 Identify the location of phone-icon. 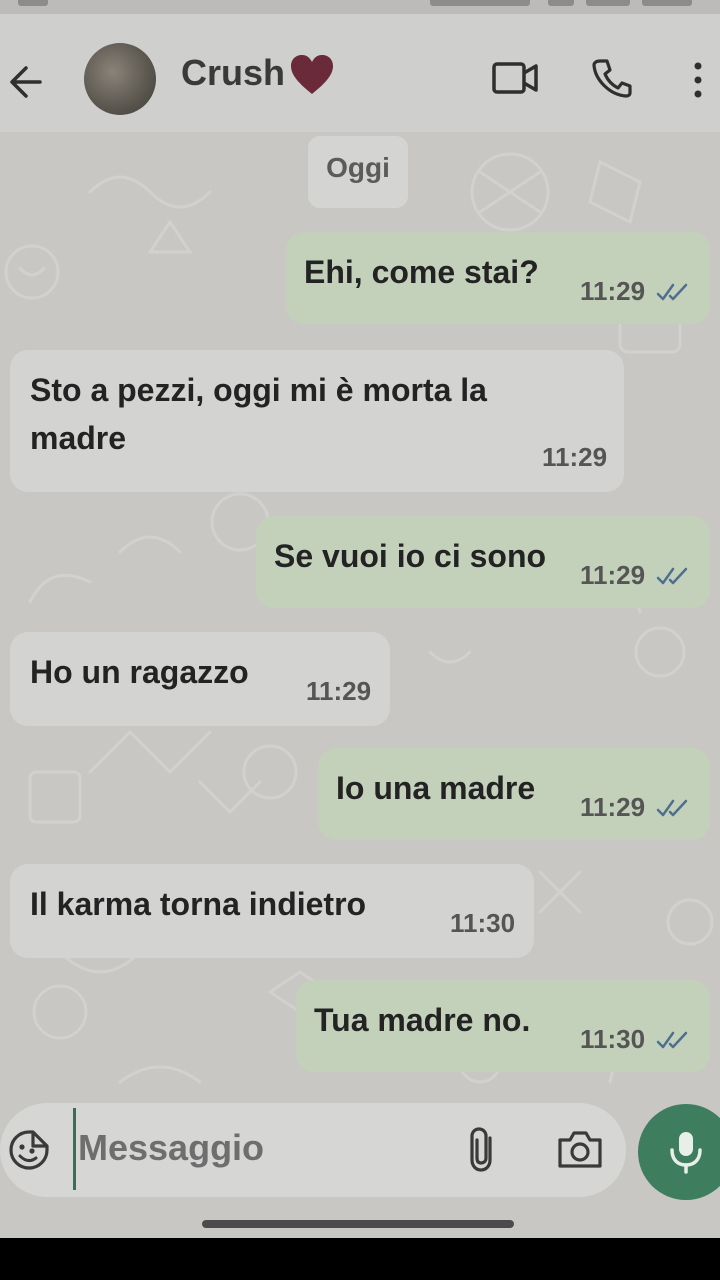
(612, 78).